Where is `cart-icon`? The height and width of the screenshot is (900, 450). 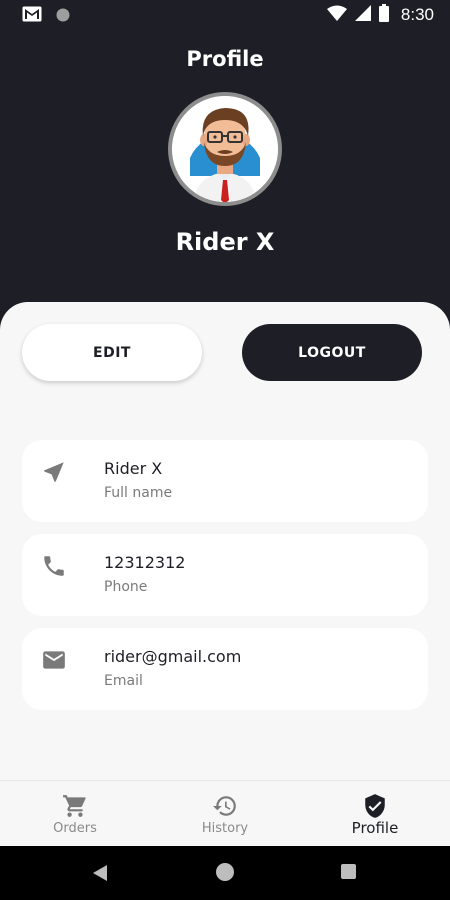
cart-icon is located at coordinates (75, 806).